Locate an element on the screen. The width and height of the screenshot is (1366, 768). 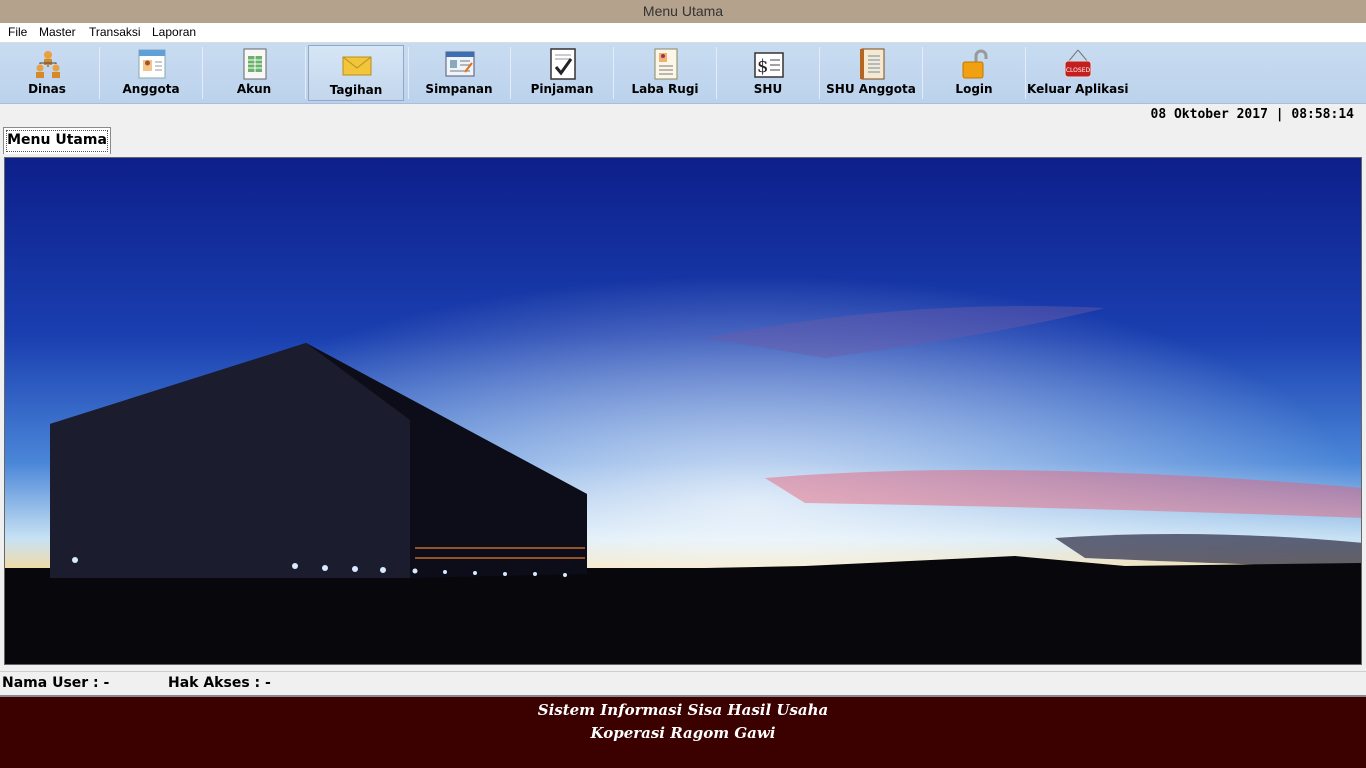
toolbar-button-shu: $ SHU is located at coordinates (768, 73).